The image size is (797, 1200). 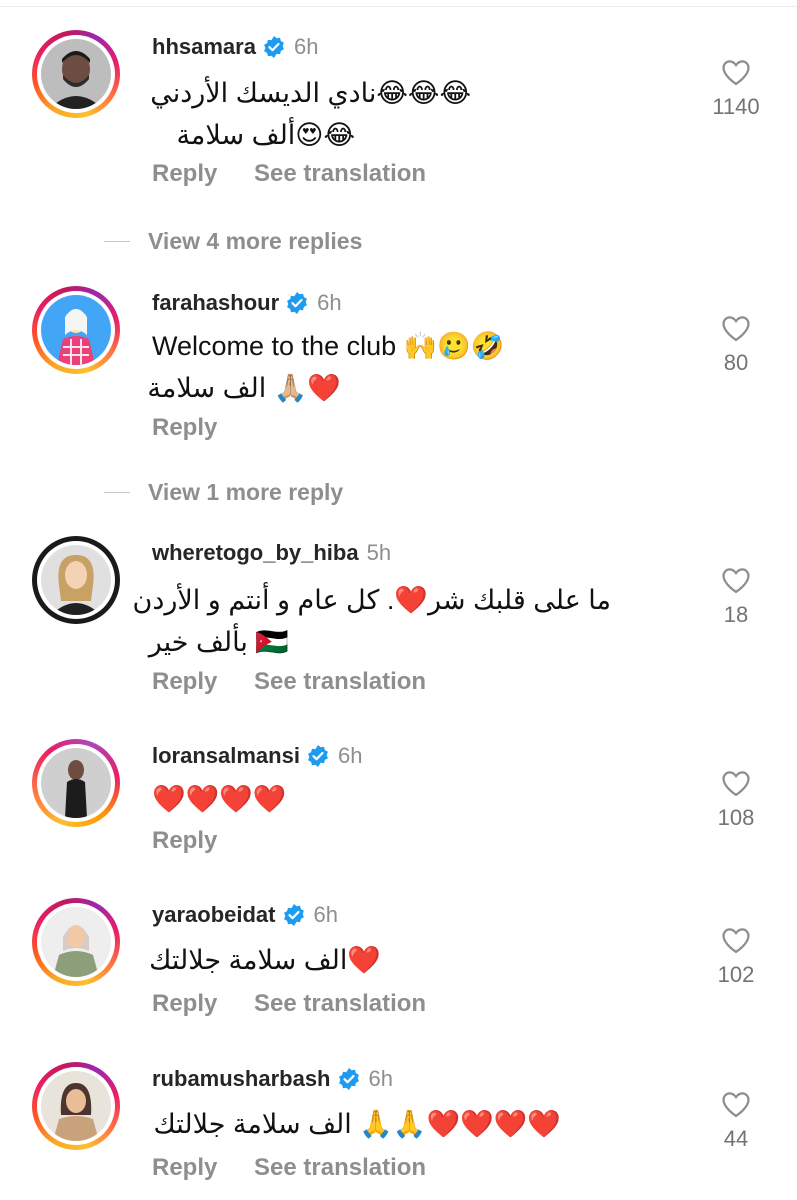 What do you see at coordinates (736, 974) in the screenshot?
I see `like-count: 102` at bounding box center [736, 974].